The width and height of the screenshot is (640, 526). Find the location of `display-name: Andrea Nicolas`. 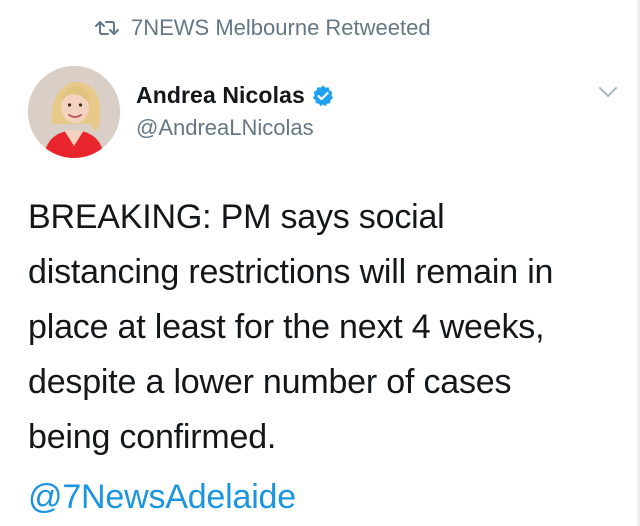

display-name: Andrea Nicolas is located at coordinates (220, 95).